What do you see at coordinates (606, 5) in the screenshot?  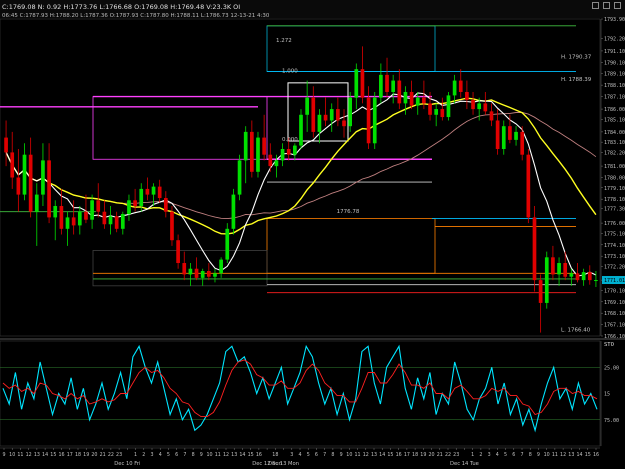 I see `maximize-button` at bounding box center [606, 5].